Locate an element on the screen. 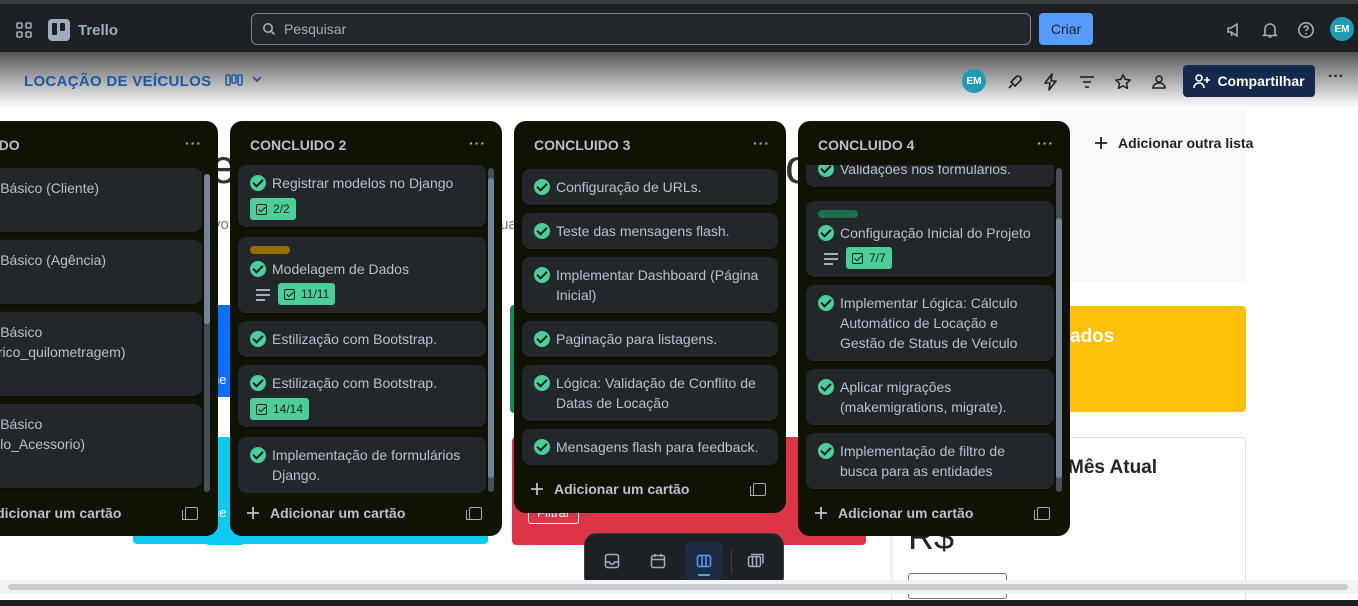  card: Configuração de URLs. is located at coordinates (650, 187).